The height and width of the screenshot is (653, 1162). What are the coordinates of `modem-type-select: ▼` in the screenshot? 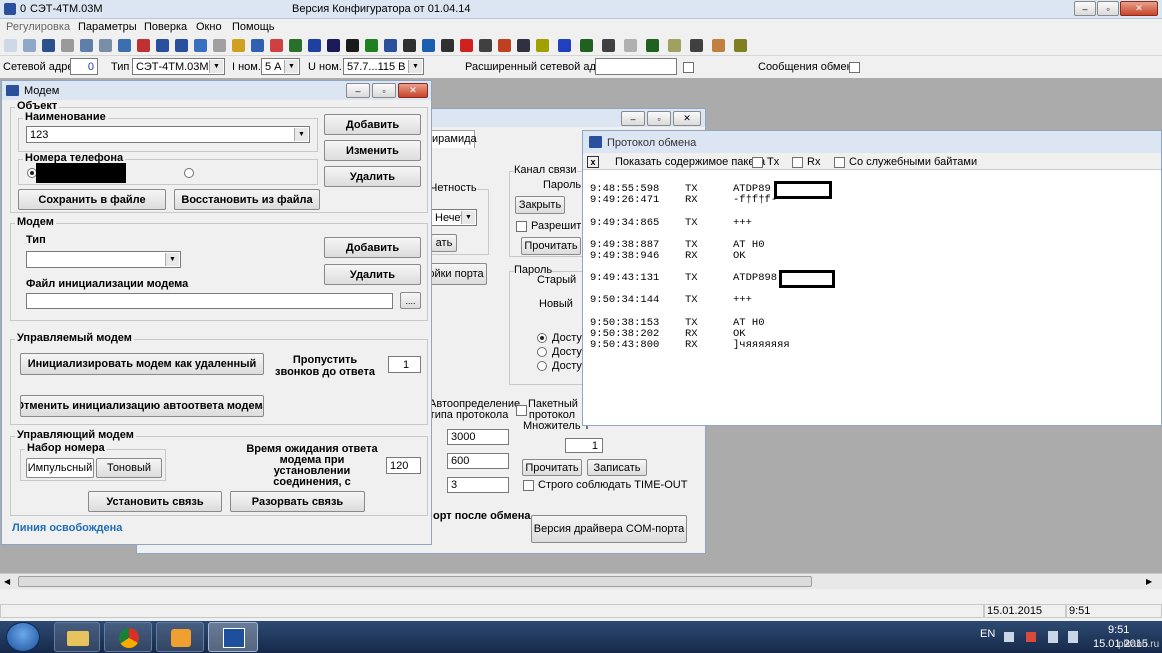 It's located at (103, 259).